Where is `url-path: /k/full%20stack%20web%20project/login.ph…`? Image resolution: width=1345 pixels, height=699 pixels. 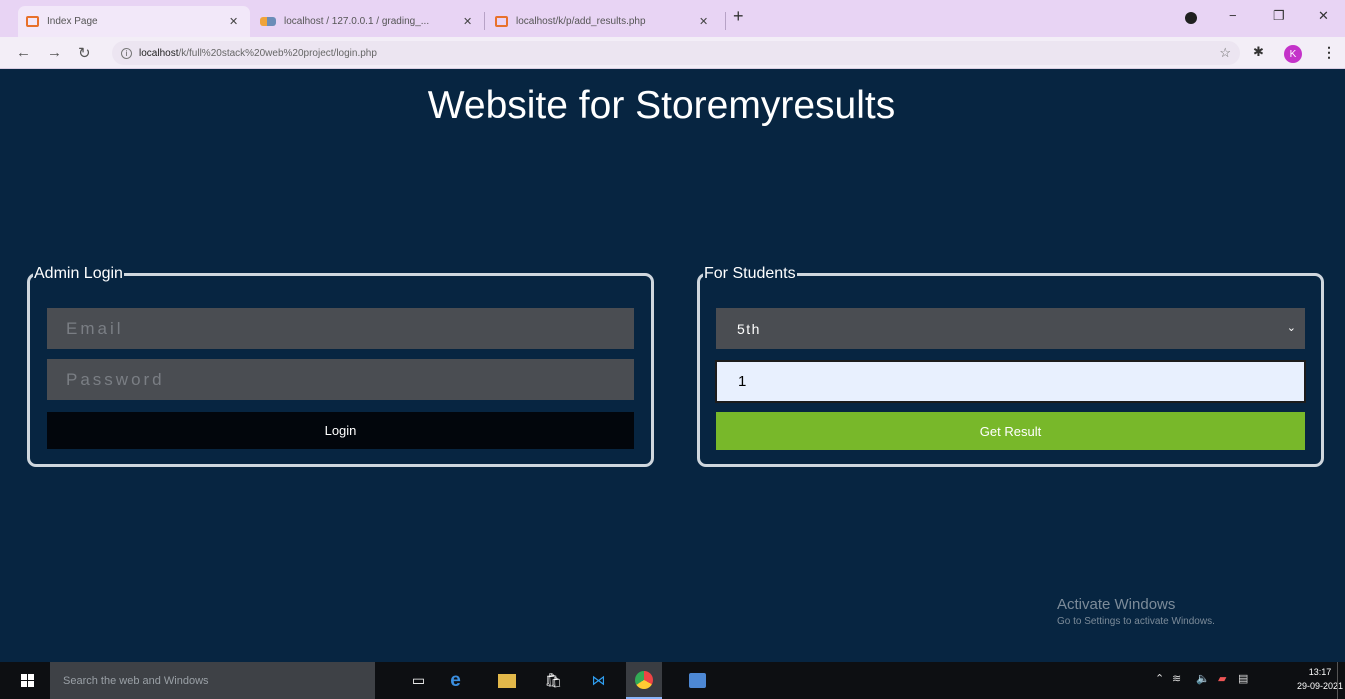
url-path: /k/full%20stack%20web%20project/login.ph… is located at coordinates (277, 53).